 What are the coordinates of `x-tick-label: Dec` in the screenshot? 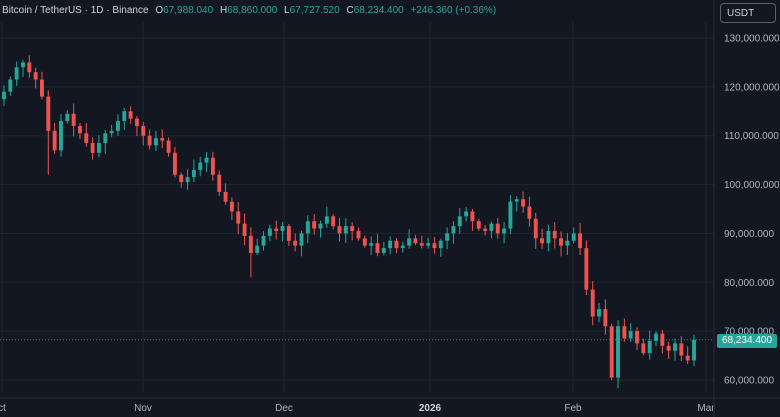 It's located at (284, 408).